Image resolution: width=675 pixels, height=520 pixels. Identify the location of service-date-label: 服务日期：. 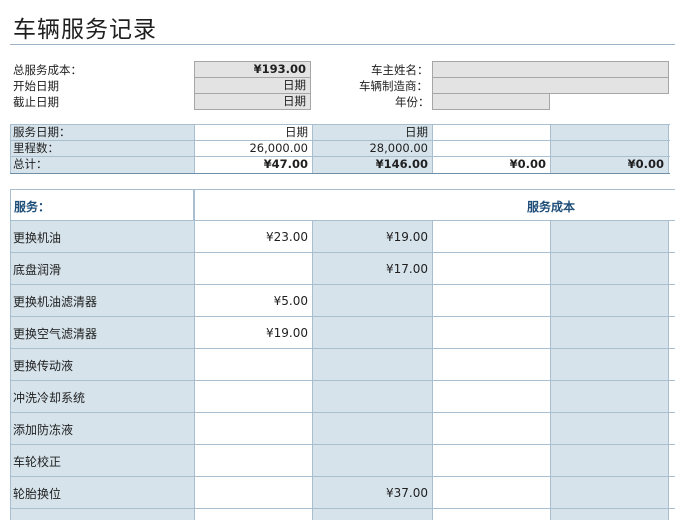
(102, 133).